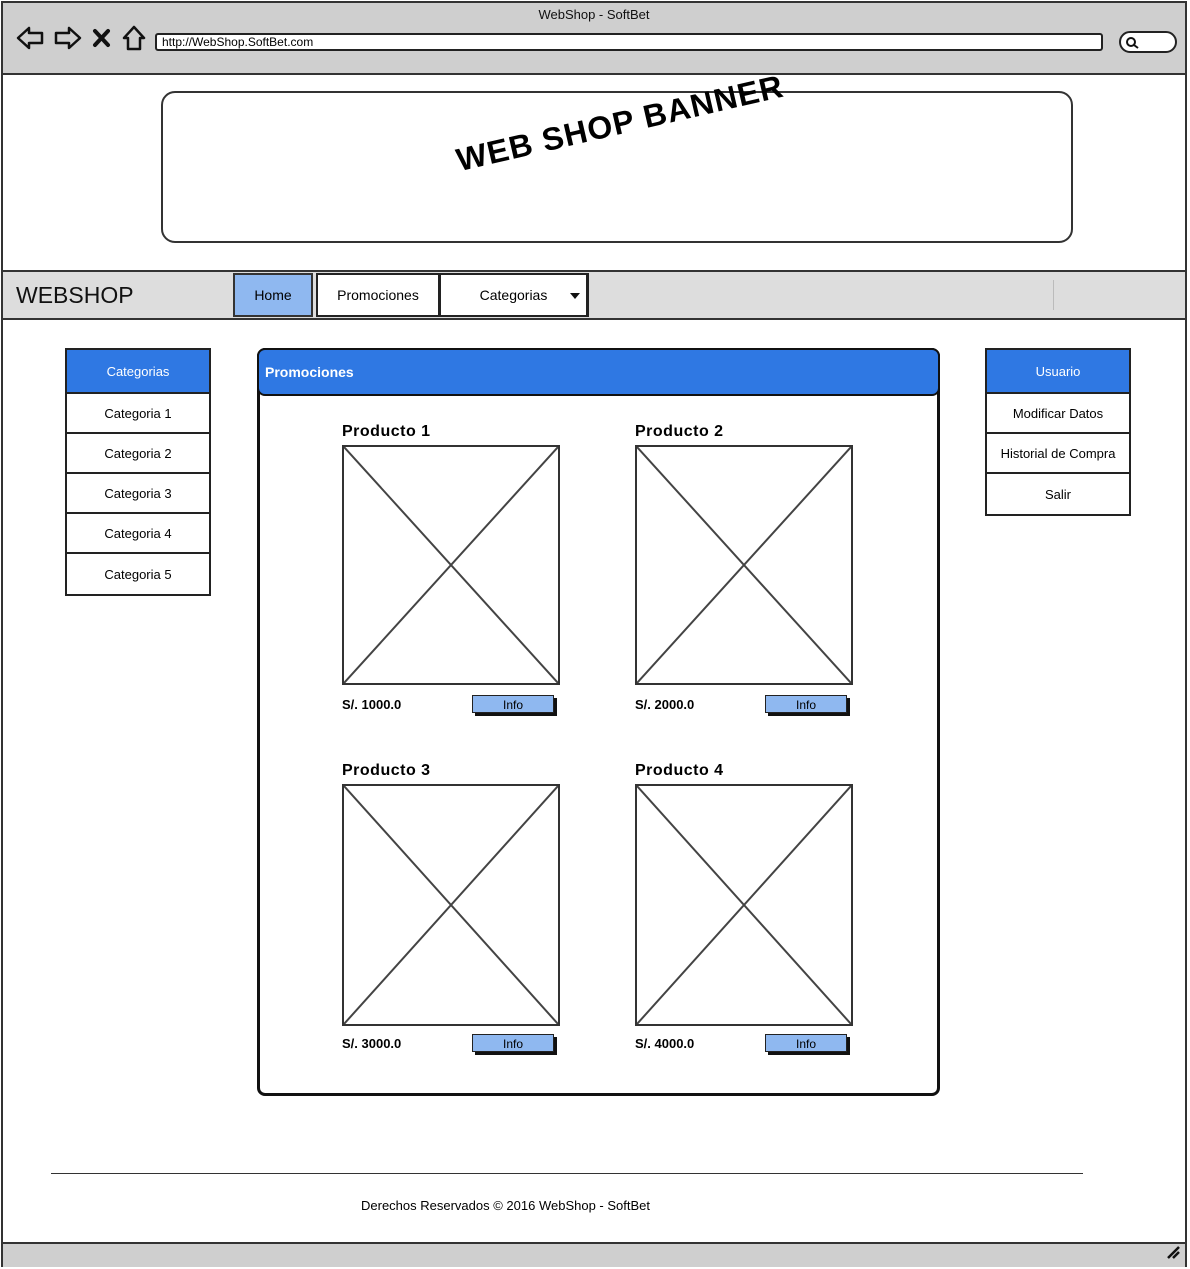 The width and height of the screenshot is (1190, 1269). I want to click on product-price: S/. 3000.0, so click(372, 1043).